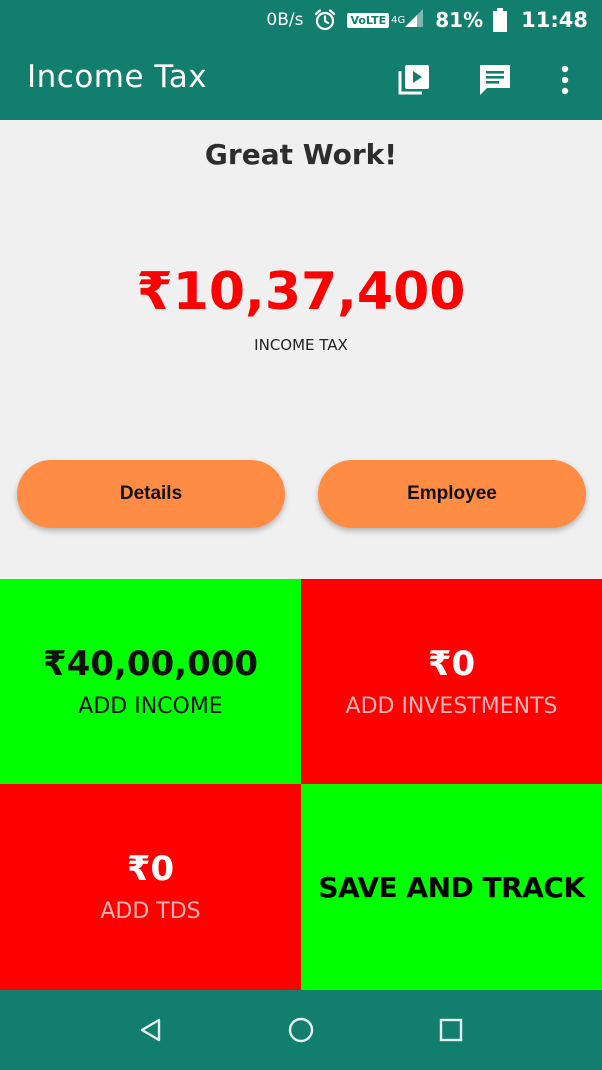  What do you see at coordinates (301, 345) in the screenshot?
I see `income-tax-label: INCOME TAX` at bounding box center [301, 345].